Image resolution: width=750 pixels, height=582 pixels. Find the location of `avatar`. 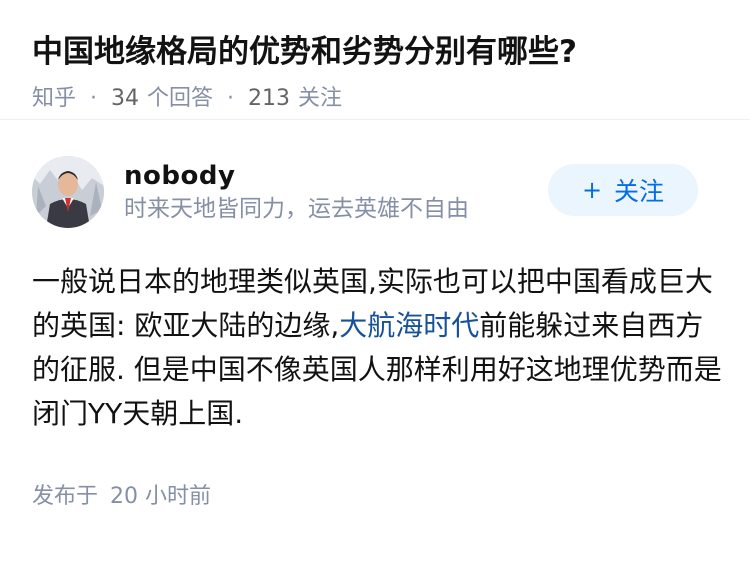

avatar is located at coordinates (68, 192).